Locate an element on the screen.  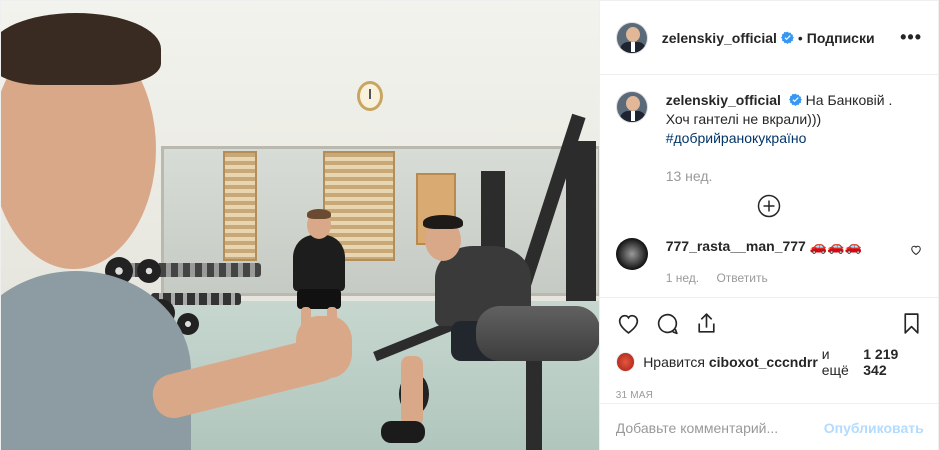
comment-meta: 1 нед. Ответить is located at coordinates (788, 278).